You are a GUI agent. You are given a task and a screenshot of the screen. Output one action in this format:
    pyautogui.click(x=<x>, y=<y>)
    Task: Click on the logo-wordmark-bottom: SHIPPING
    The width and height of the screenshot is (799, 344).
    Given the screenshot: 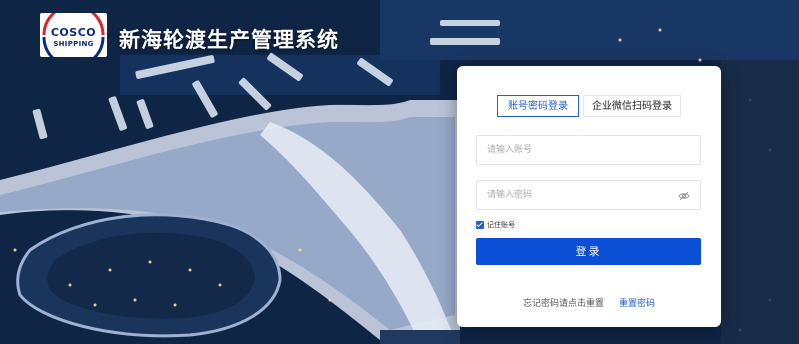 What is the action you would take?
    pyautogui.click(x=73, y=44)
    